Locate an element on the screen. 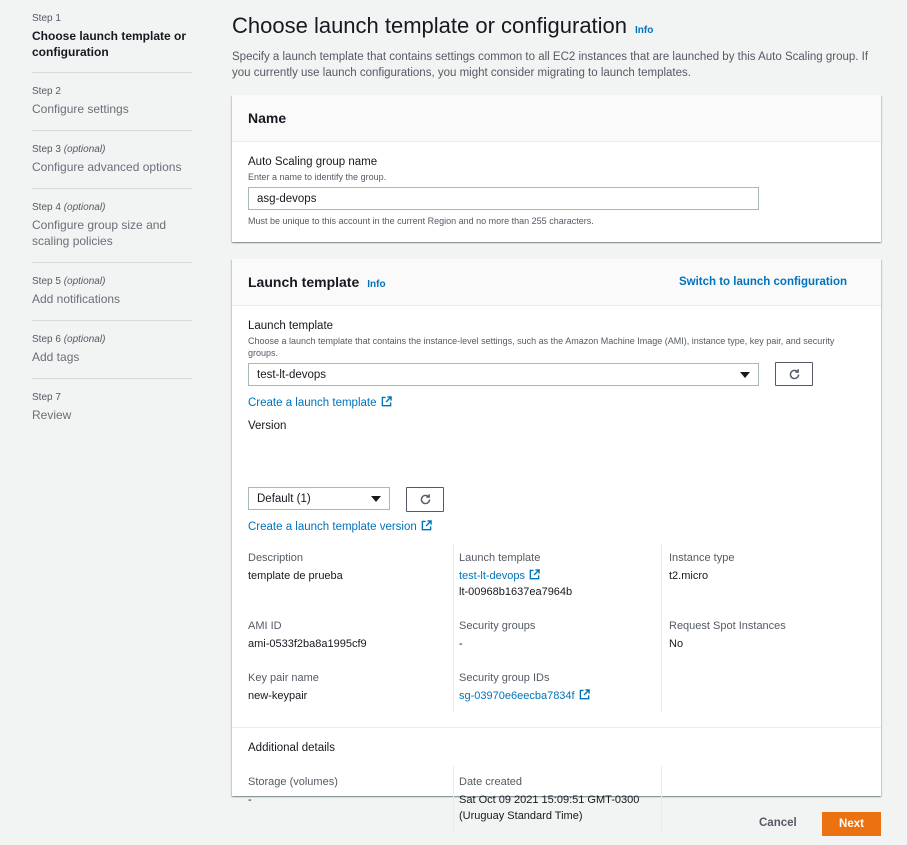 This screenshot has height=845, width=907. version-select-value: Default (1) is located at coordinates (284, 498).